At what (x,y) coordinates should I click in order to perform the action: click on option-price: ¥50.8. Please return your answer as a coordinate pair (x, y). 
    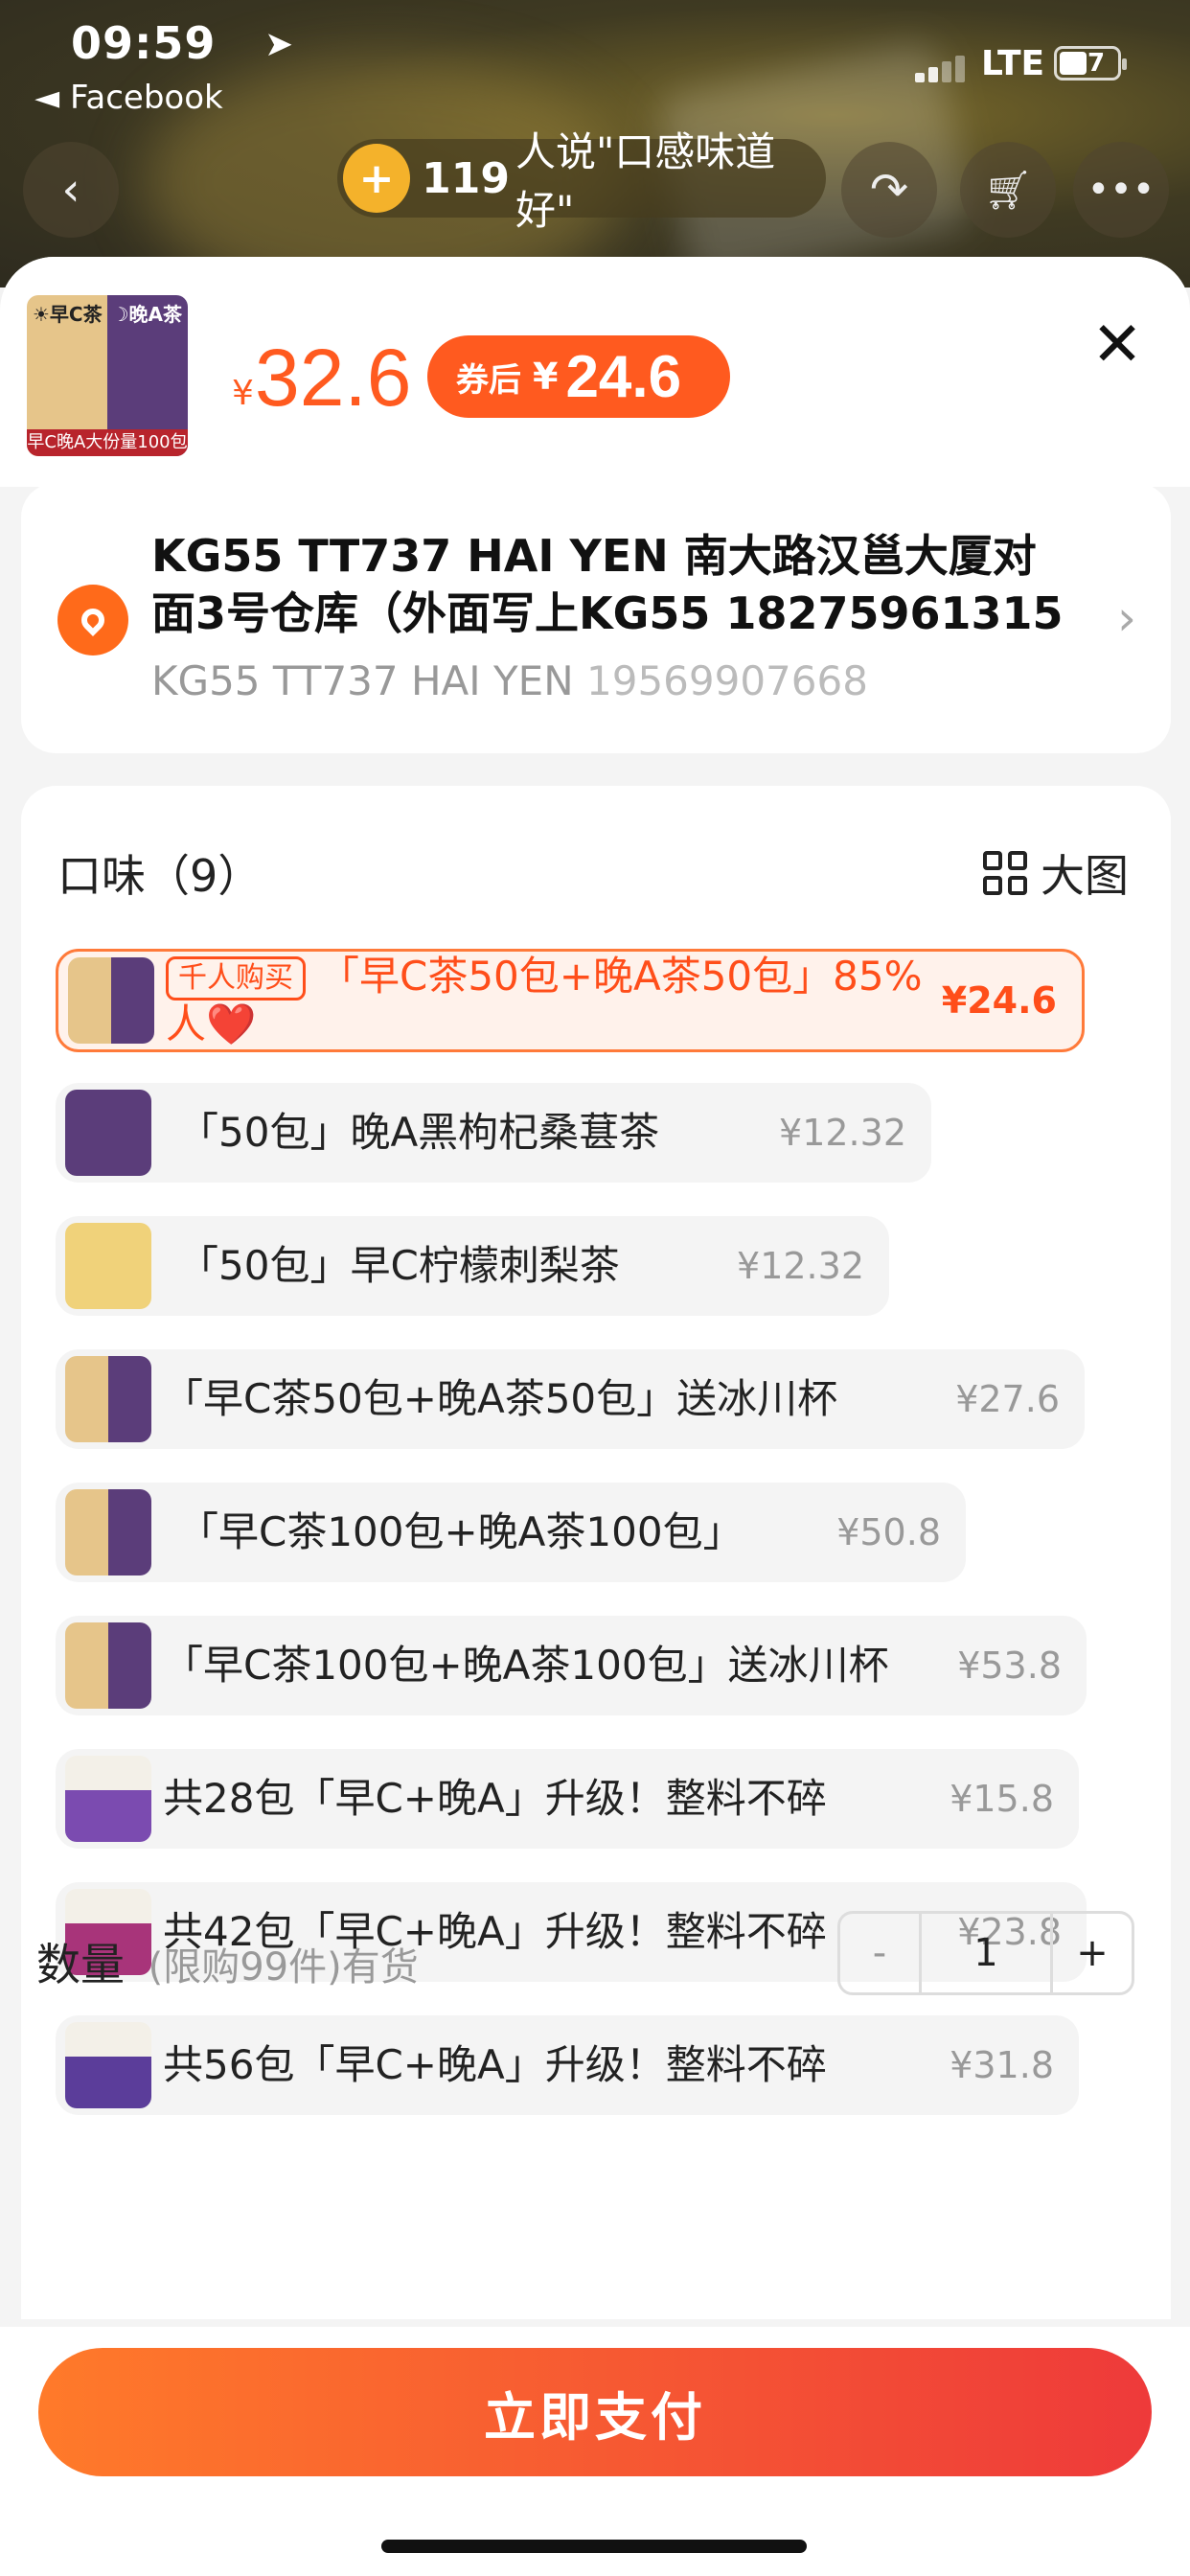
    Looking at the image, I should click on (889, 1532).